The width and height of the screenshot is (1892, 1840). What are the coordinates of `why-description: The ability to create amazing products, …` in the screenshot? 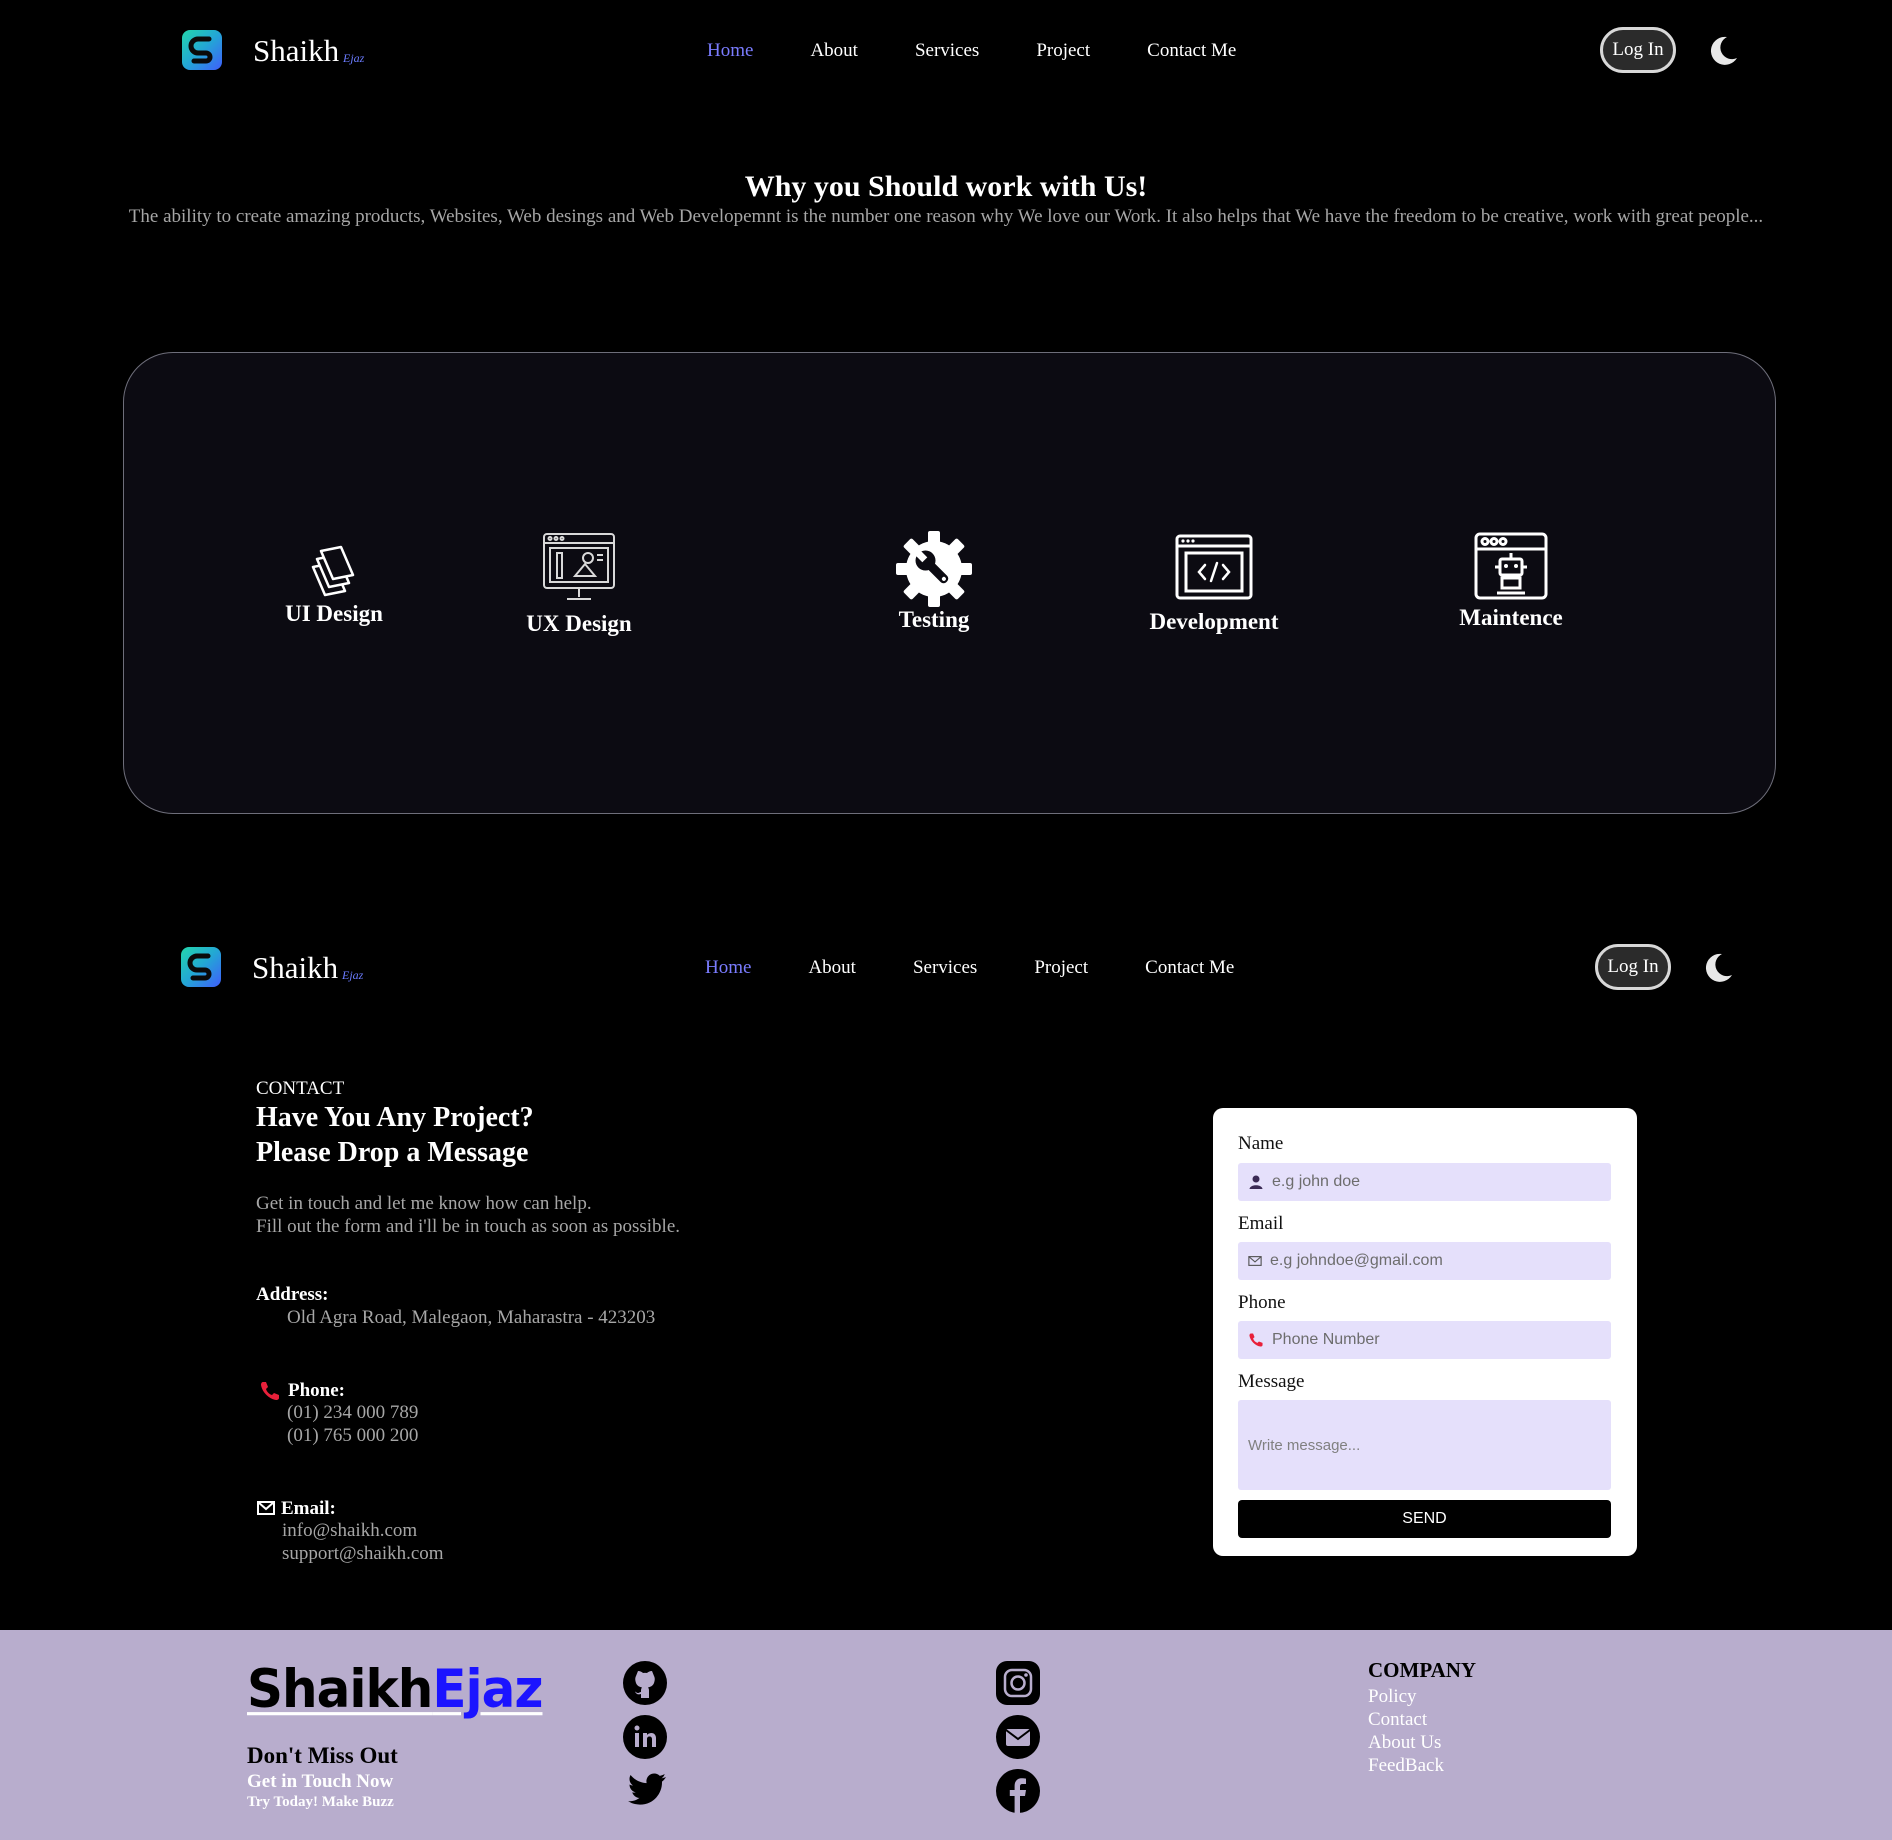 It's located at (946, 216).